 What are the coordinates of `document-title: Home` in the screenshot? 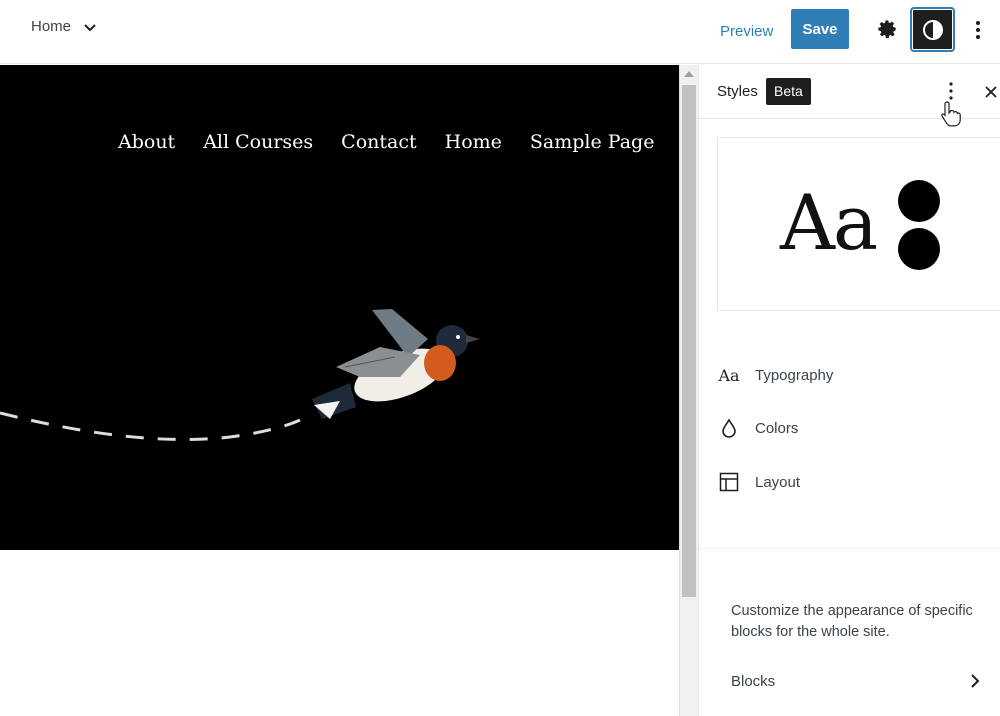 It's located at (51, 26).